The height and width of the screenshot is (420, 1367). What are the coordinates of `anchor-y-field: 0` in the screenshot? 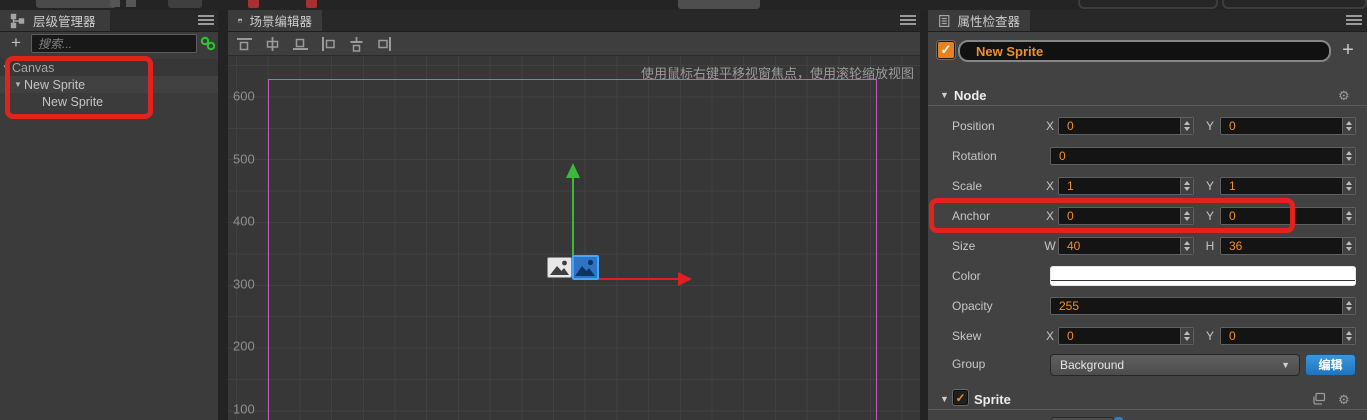 It's located at (1288, 216).